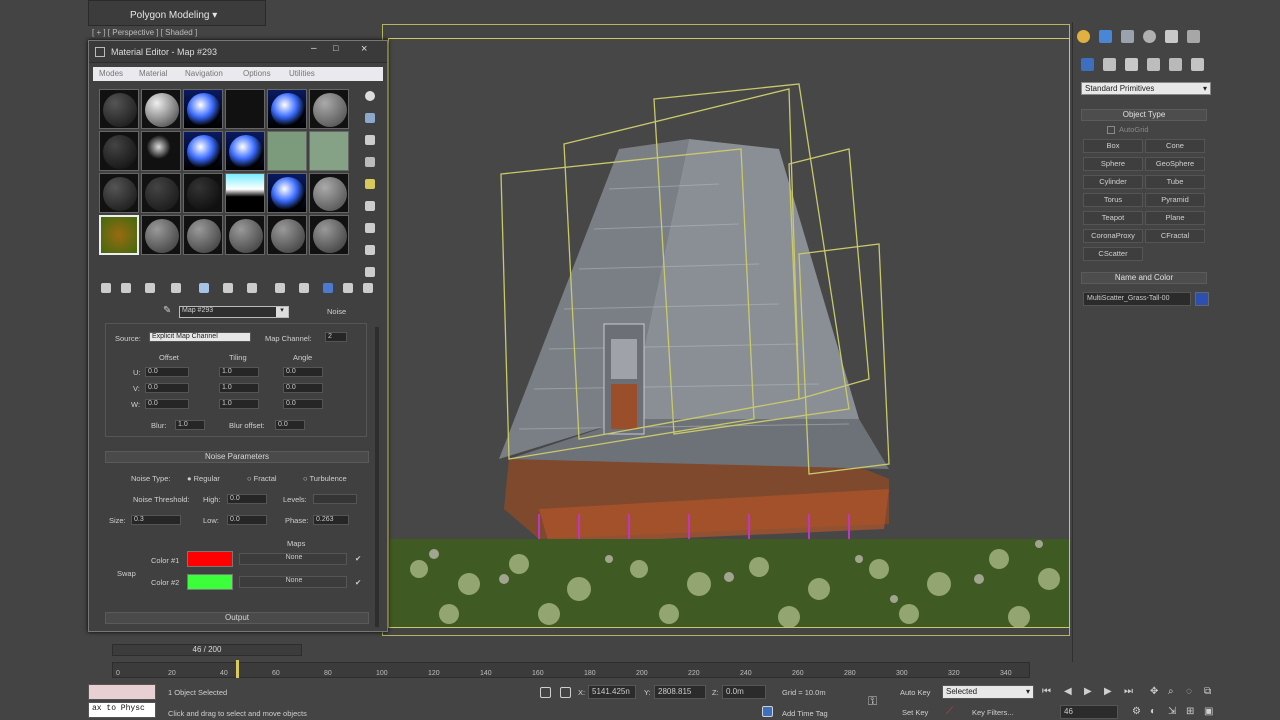 Image resolution: width=1280 pixels, height=720 pixels. What do you see at coordinates (370, 162) in the screenshot?
I see `uv-tiling-icon` at bounding box center [370, 162].